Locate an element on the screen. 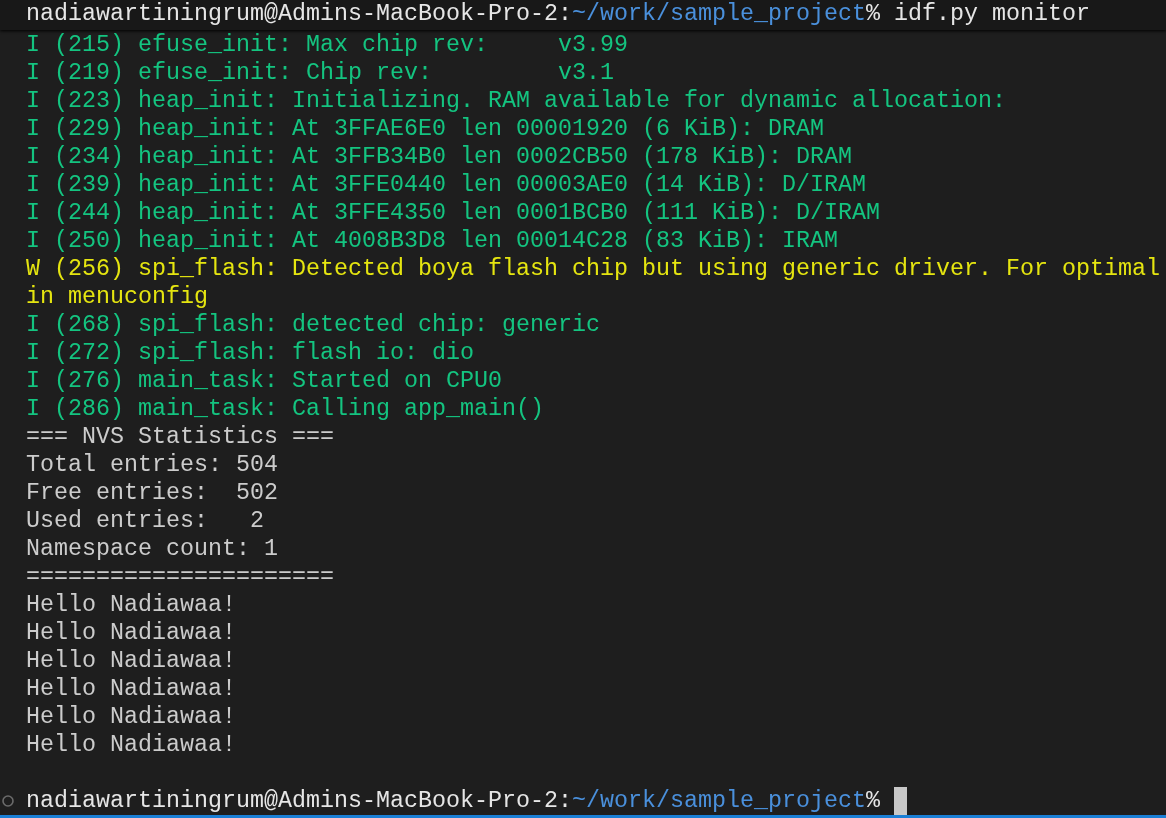  output-line: Total entries: 504 is located at coordinates (152, 465).